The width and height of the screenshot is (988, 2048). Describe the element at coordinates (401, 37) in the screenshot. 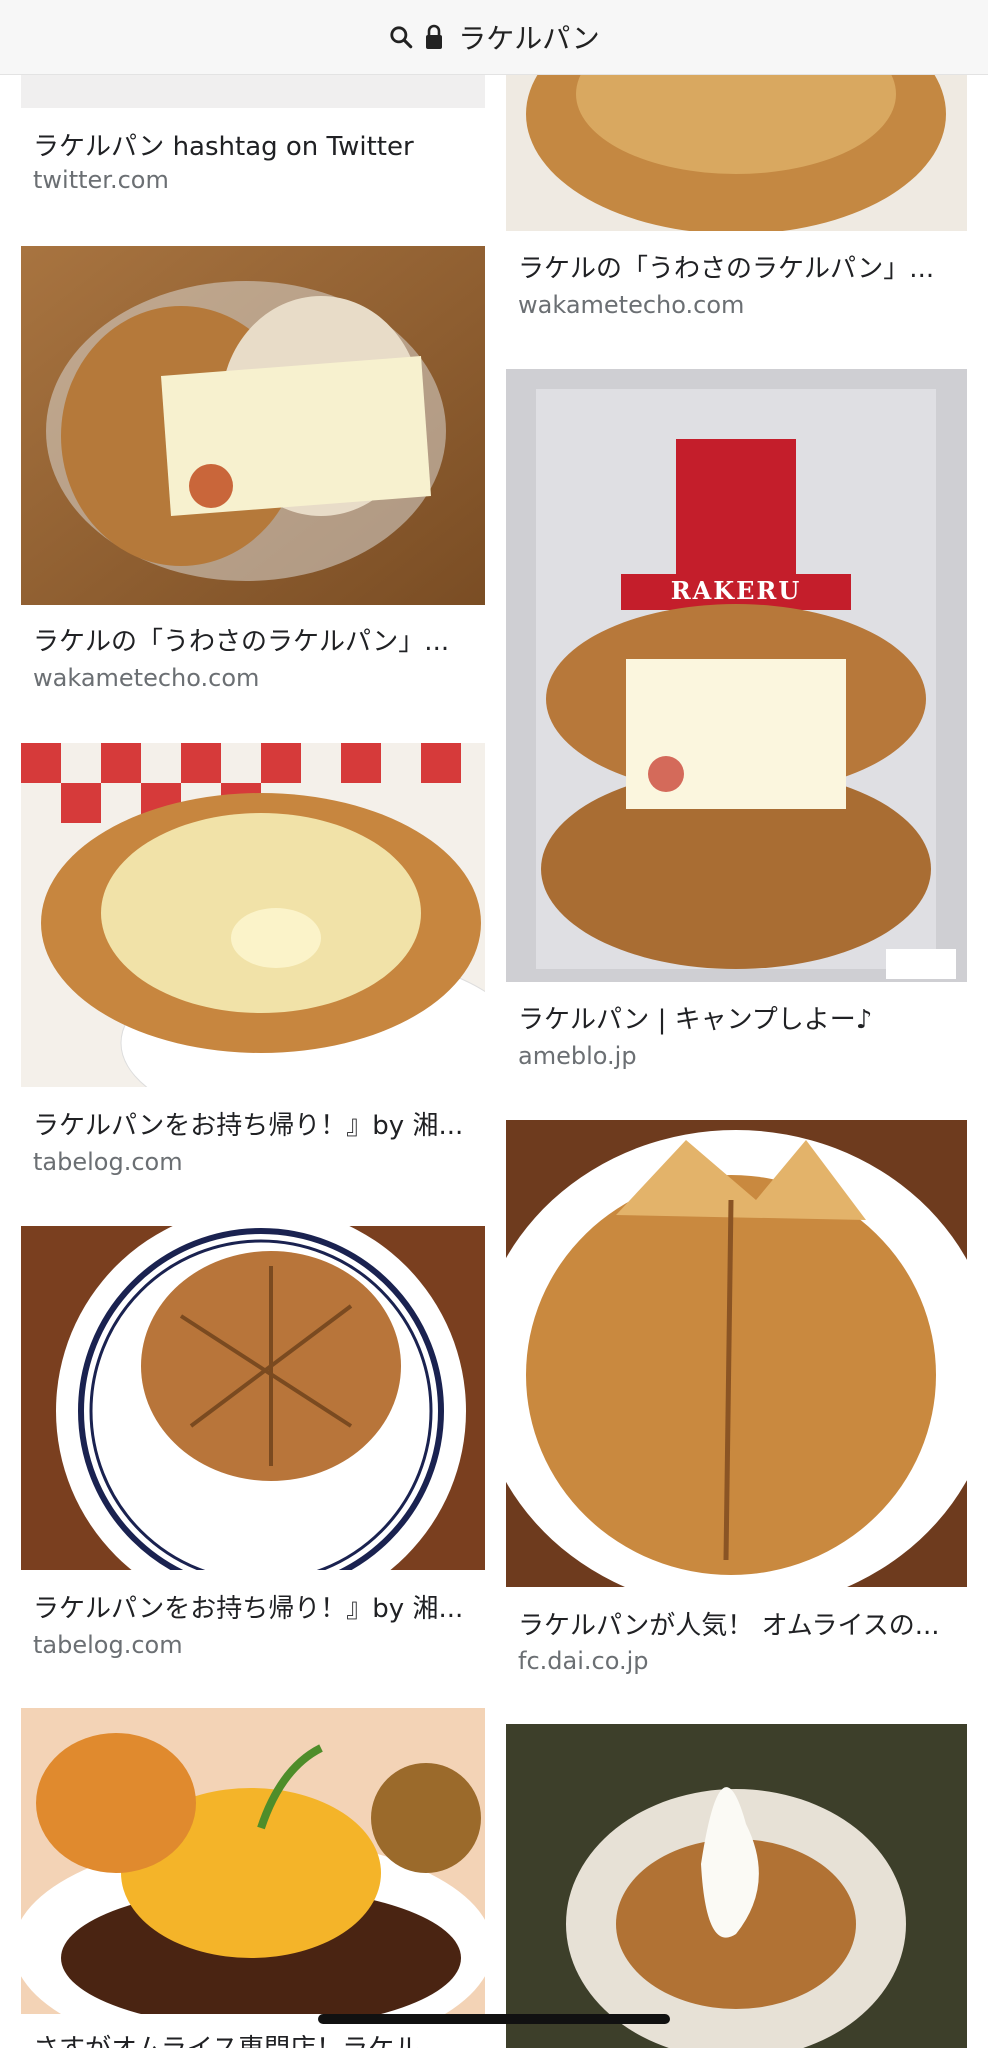

I see `search-icon` at that location.